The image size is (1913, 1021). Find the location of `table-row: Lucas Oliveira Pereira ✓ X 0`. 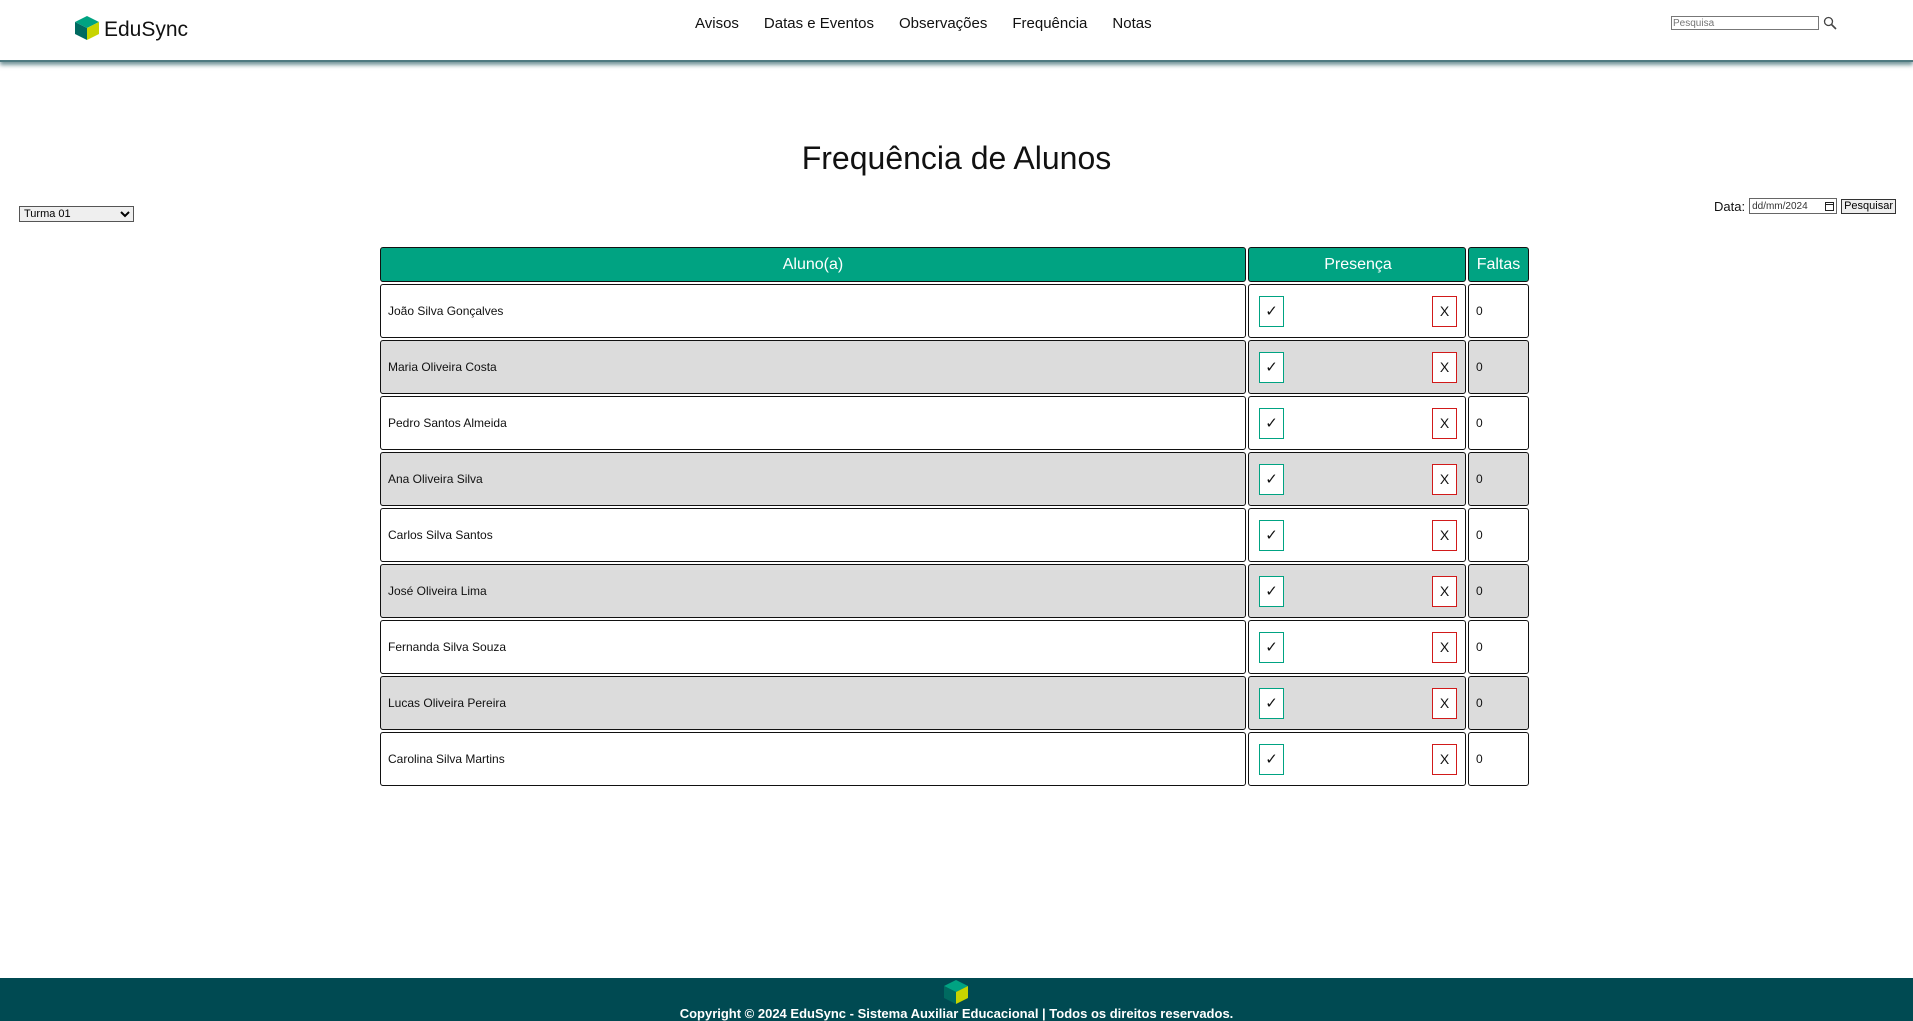

table-row: Lucas Oliveira Pereira ✓ X 0 is located at coordinates (954, 703).